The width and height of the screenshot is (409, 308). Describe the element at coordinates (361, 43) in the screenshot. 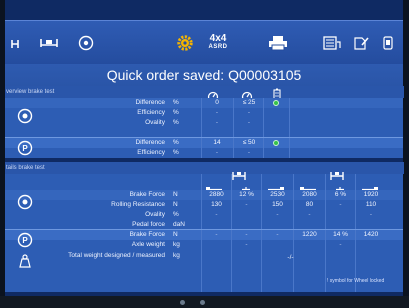

I see `document-edit-icon` at that location.